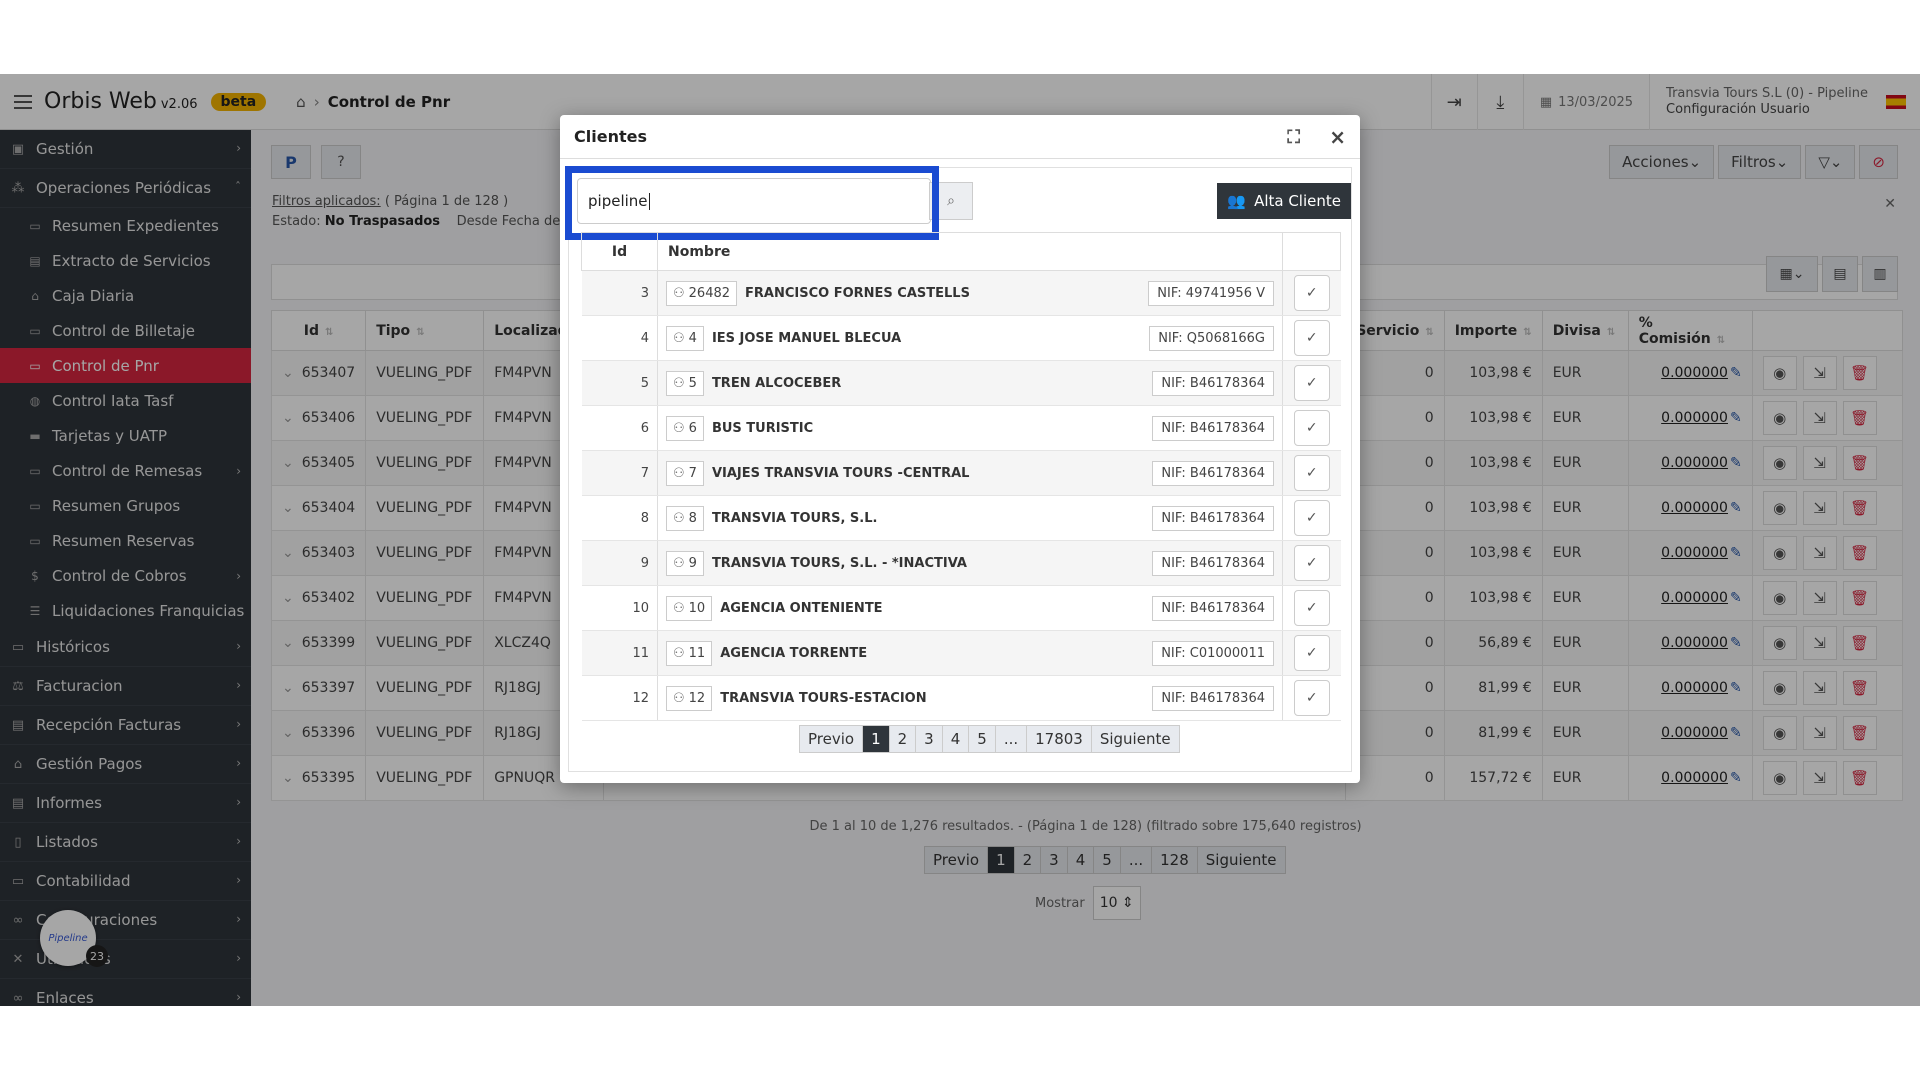  Describe the element at coordinates (840, 473) in the screenshot. I see `client-name: VIAJES TRANSVIA TOURS -CENTRAL` at that location.